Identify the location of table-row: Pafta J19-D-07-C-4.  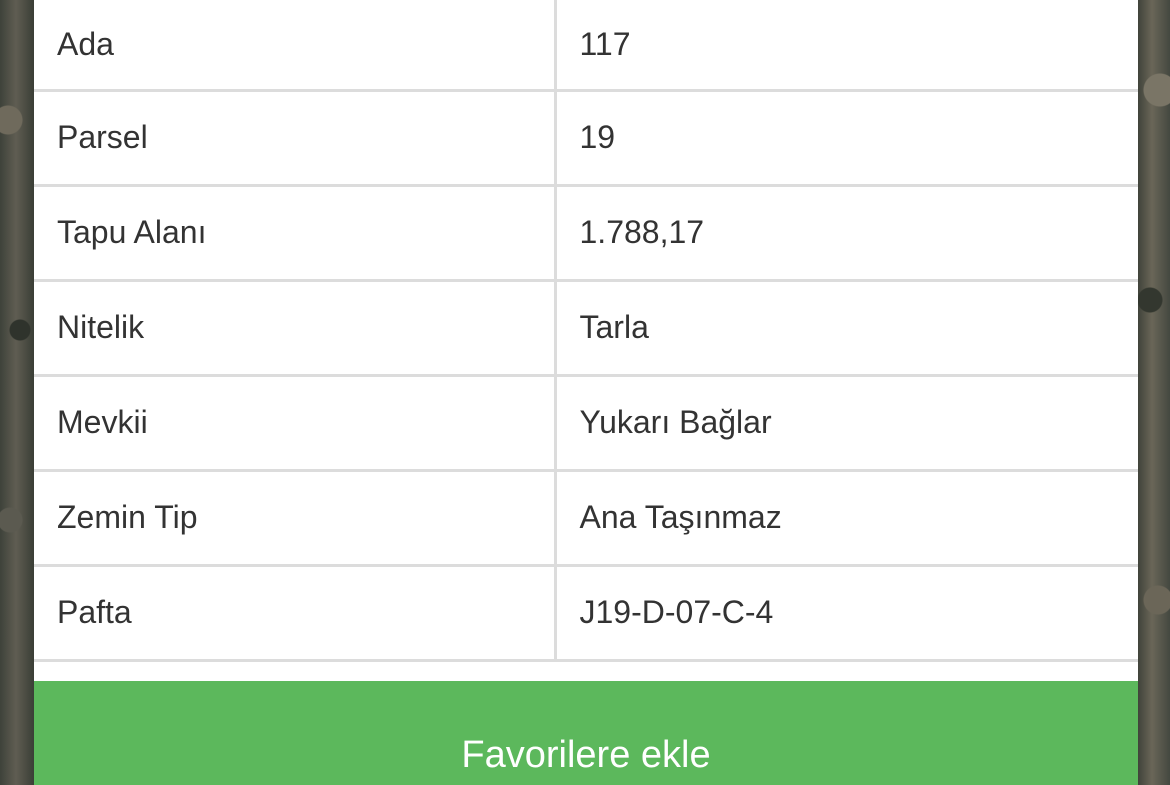
(586, 612).